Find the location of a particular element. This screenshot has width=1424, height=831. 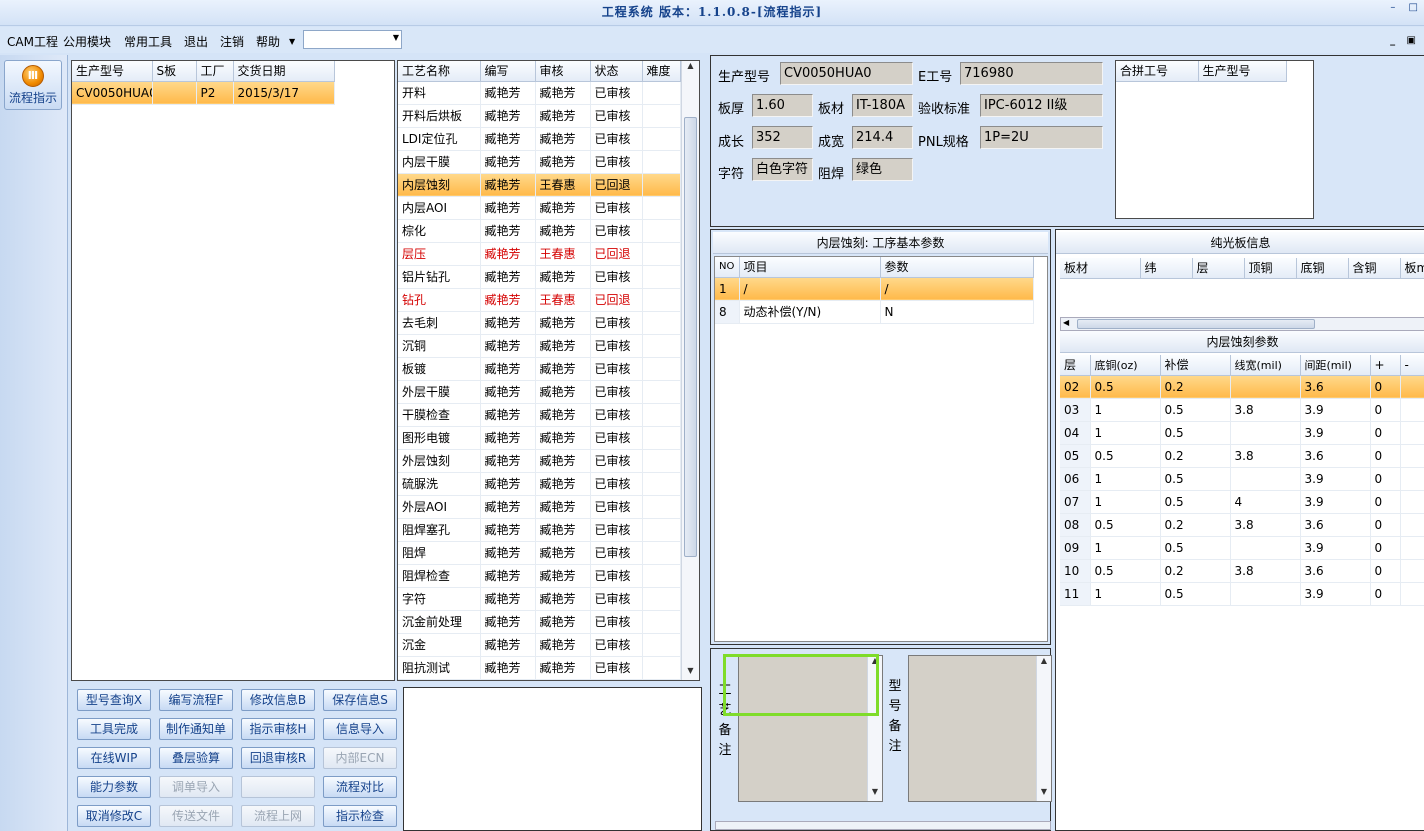

process-cell: 板镀 is located at coordinates (439, 369).